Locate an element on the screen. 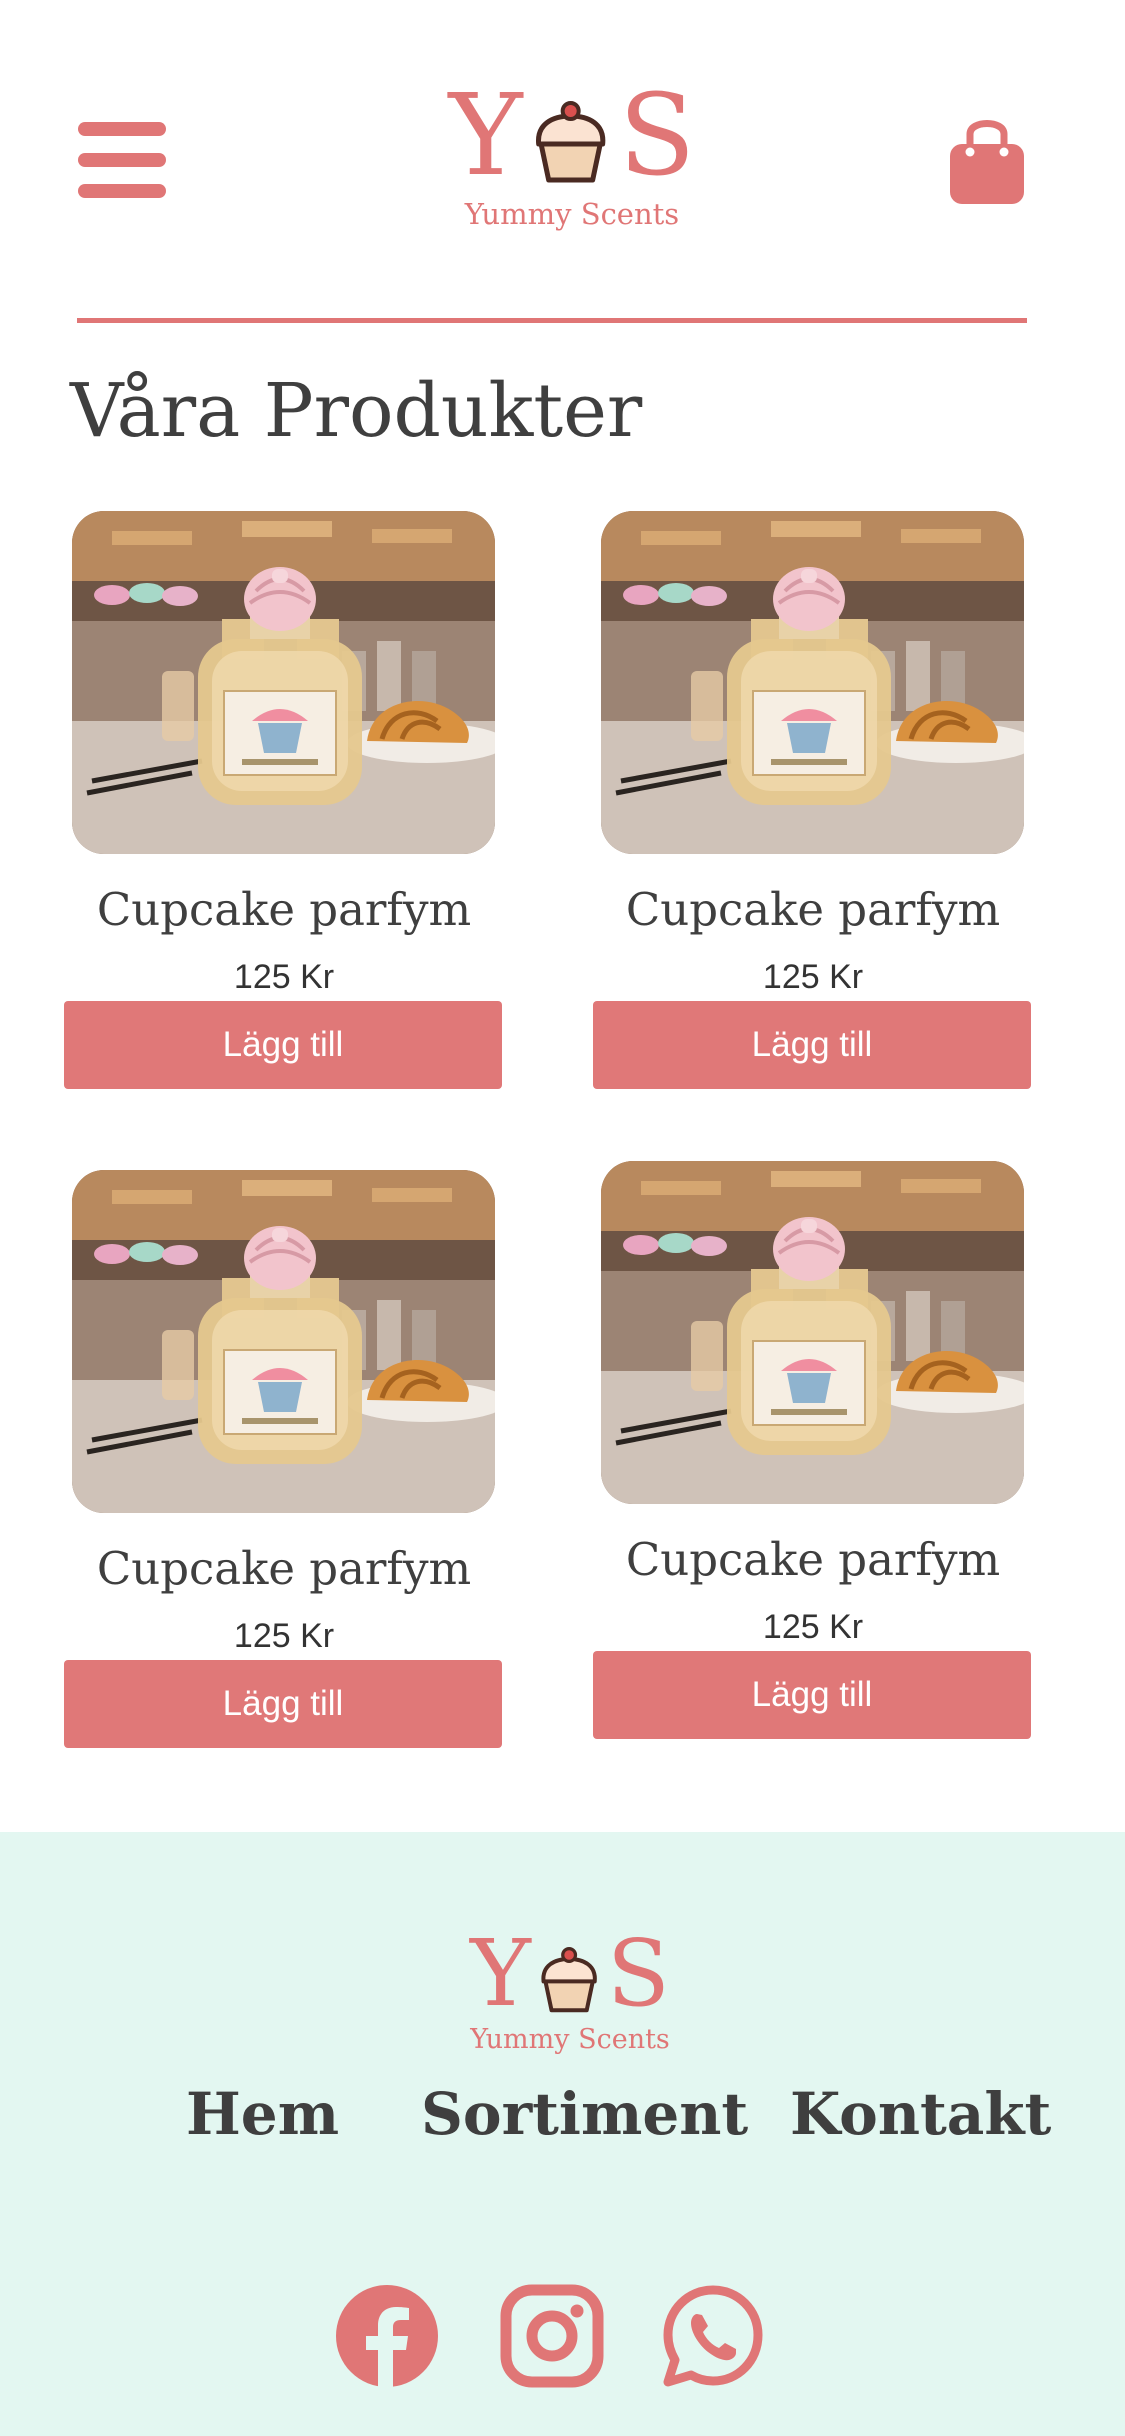  footer-link-sortiment: Sortiment is located at coordinates (584, 2114).